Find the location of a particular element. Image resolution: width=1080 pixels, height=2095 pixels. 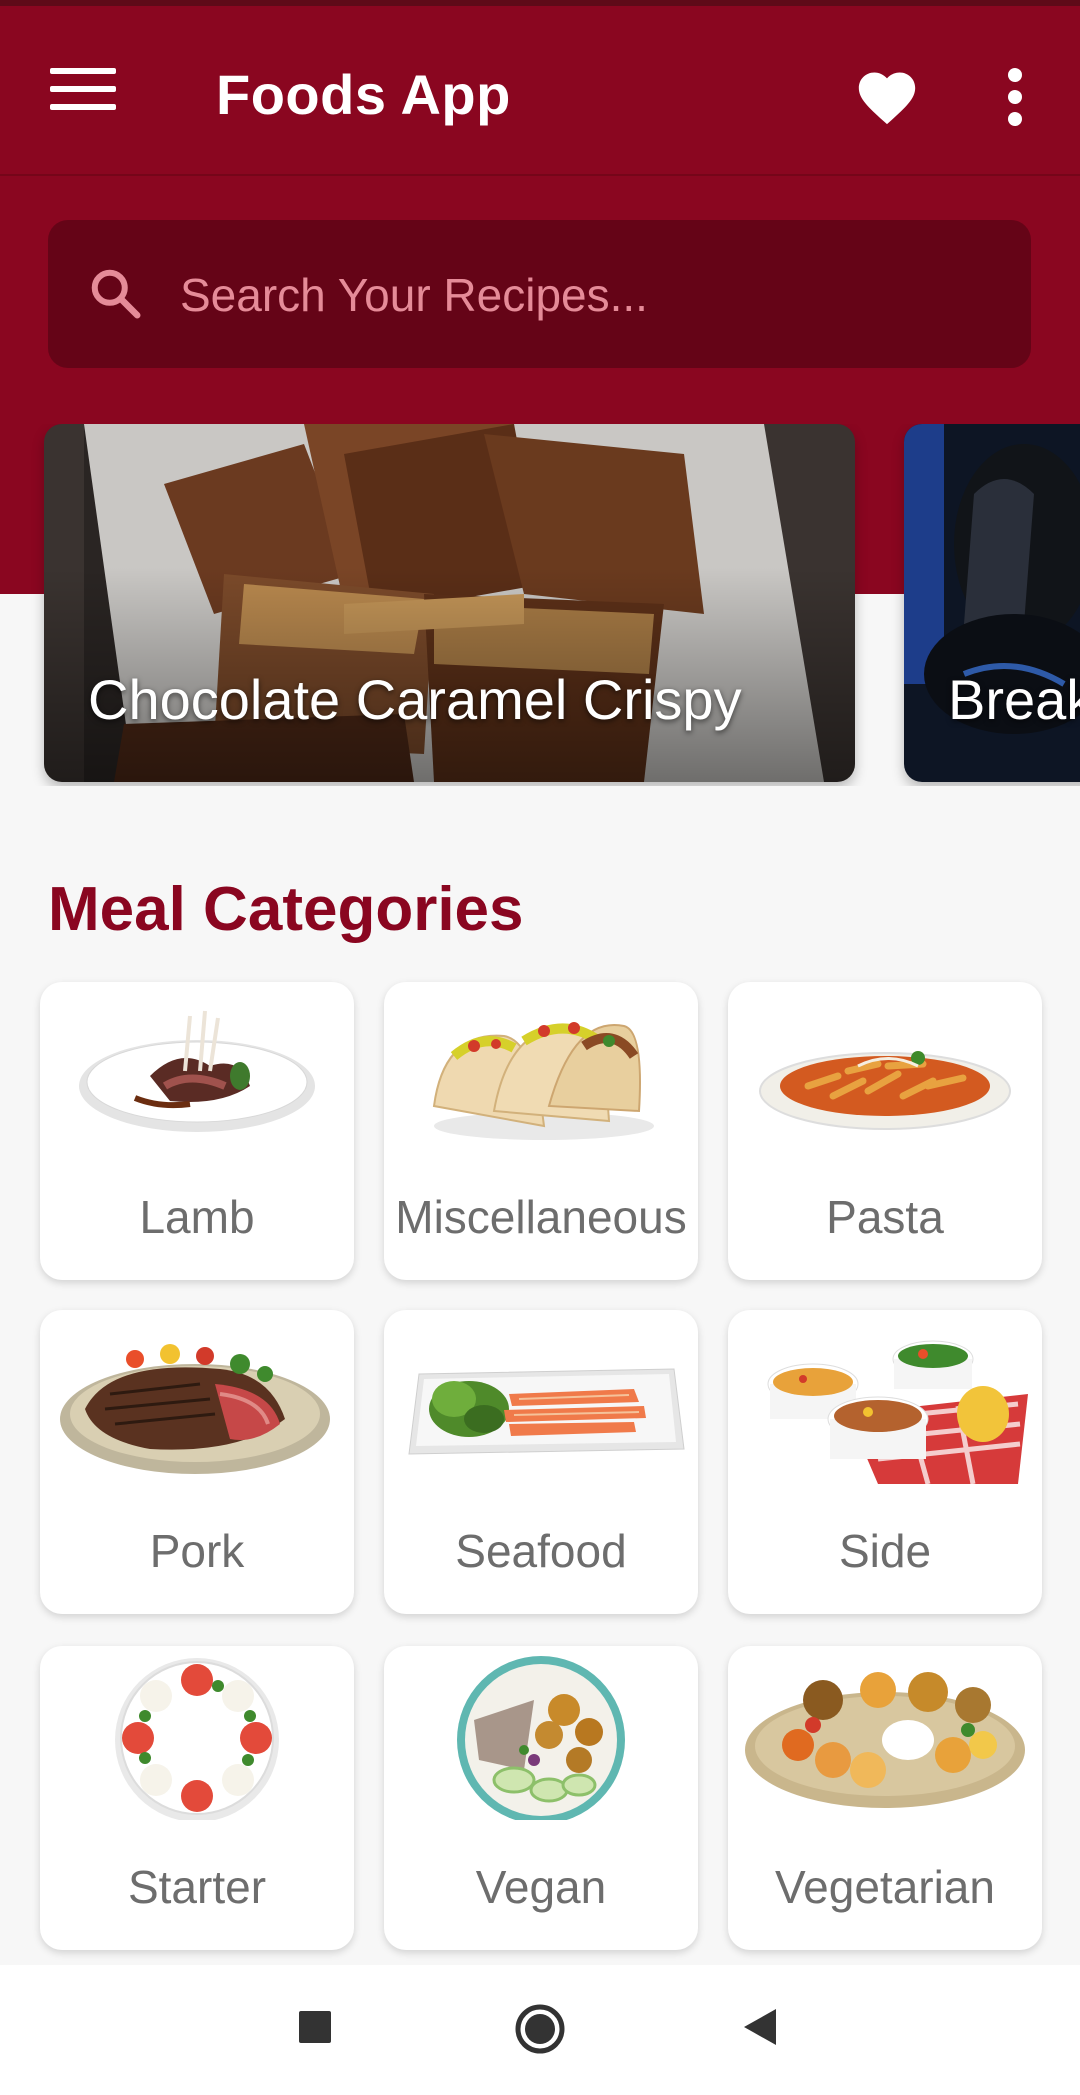

app-title: Foods App is located at coordinates (363, 94).